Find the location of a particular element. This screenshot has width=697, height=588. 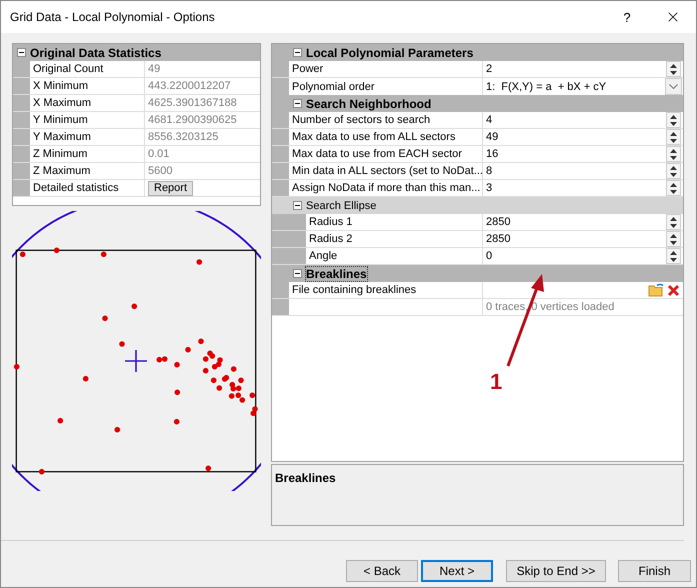

property-value: 49 is located at coordinates (583, 137).